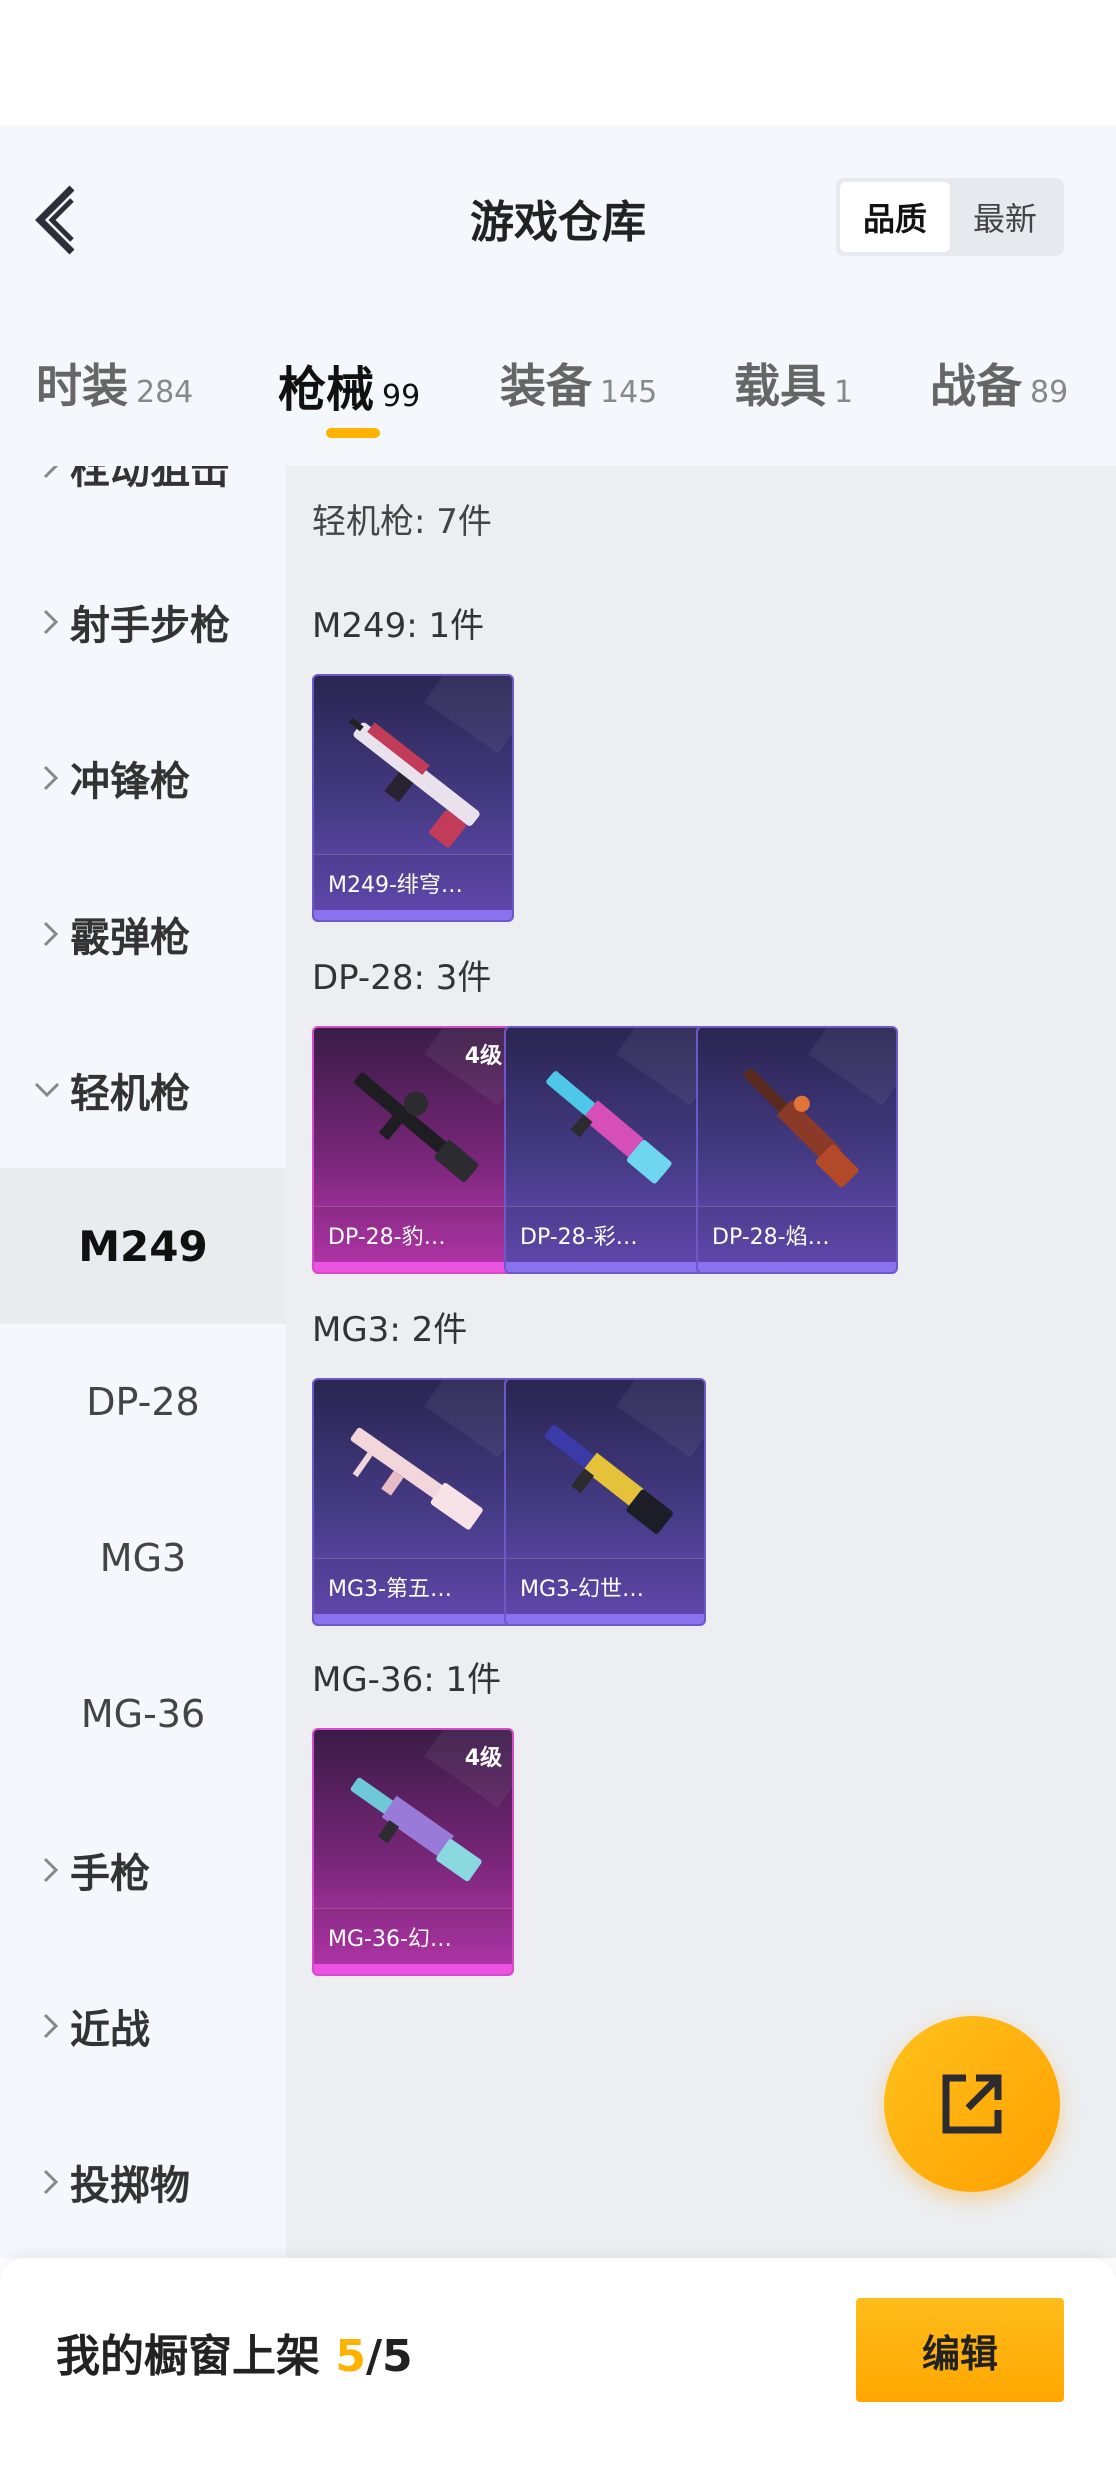 This screenshot has height=2484, width=1116. I want to click on sidebar-item-lmg: 轻机枪, so click(143, 1090).